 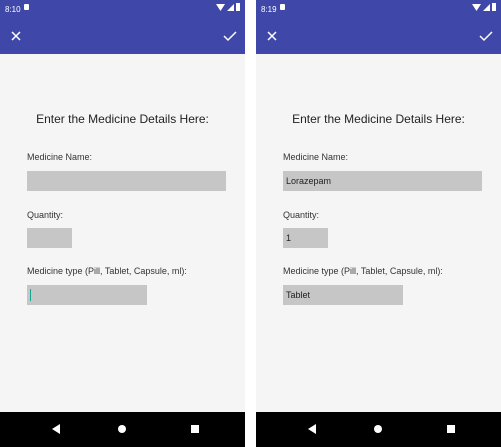 I want to click on medicine-type-input: Tablet, so click(x=343, y=295).